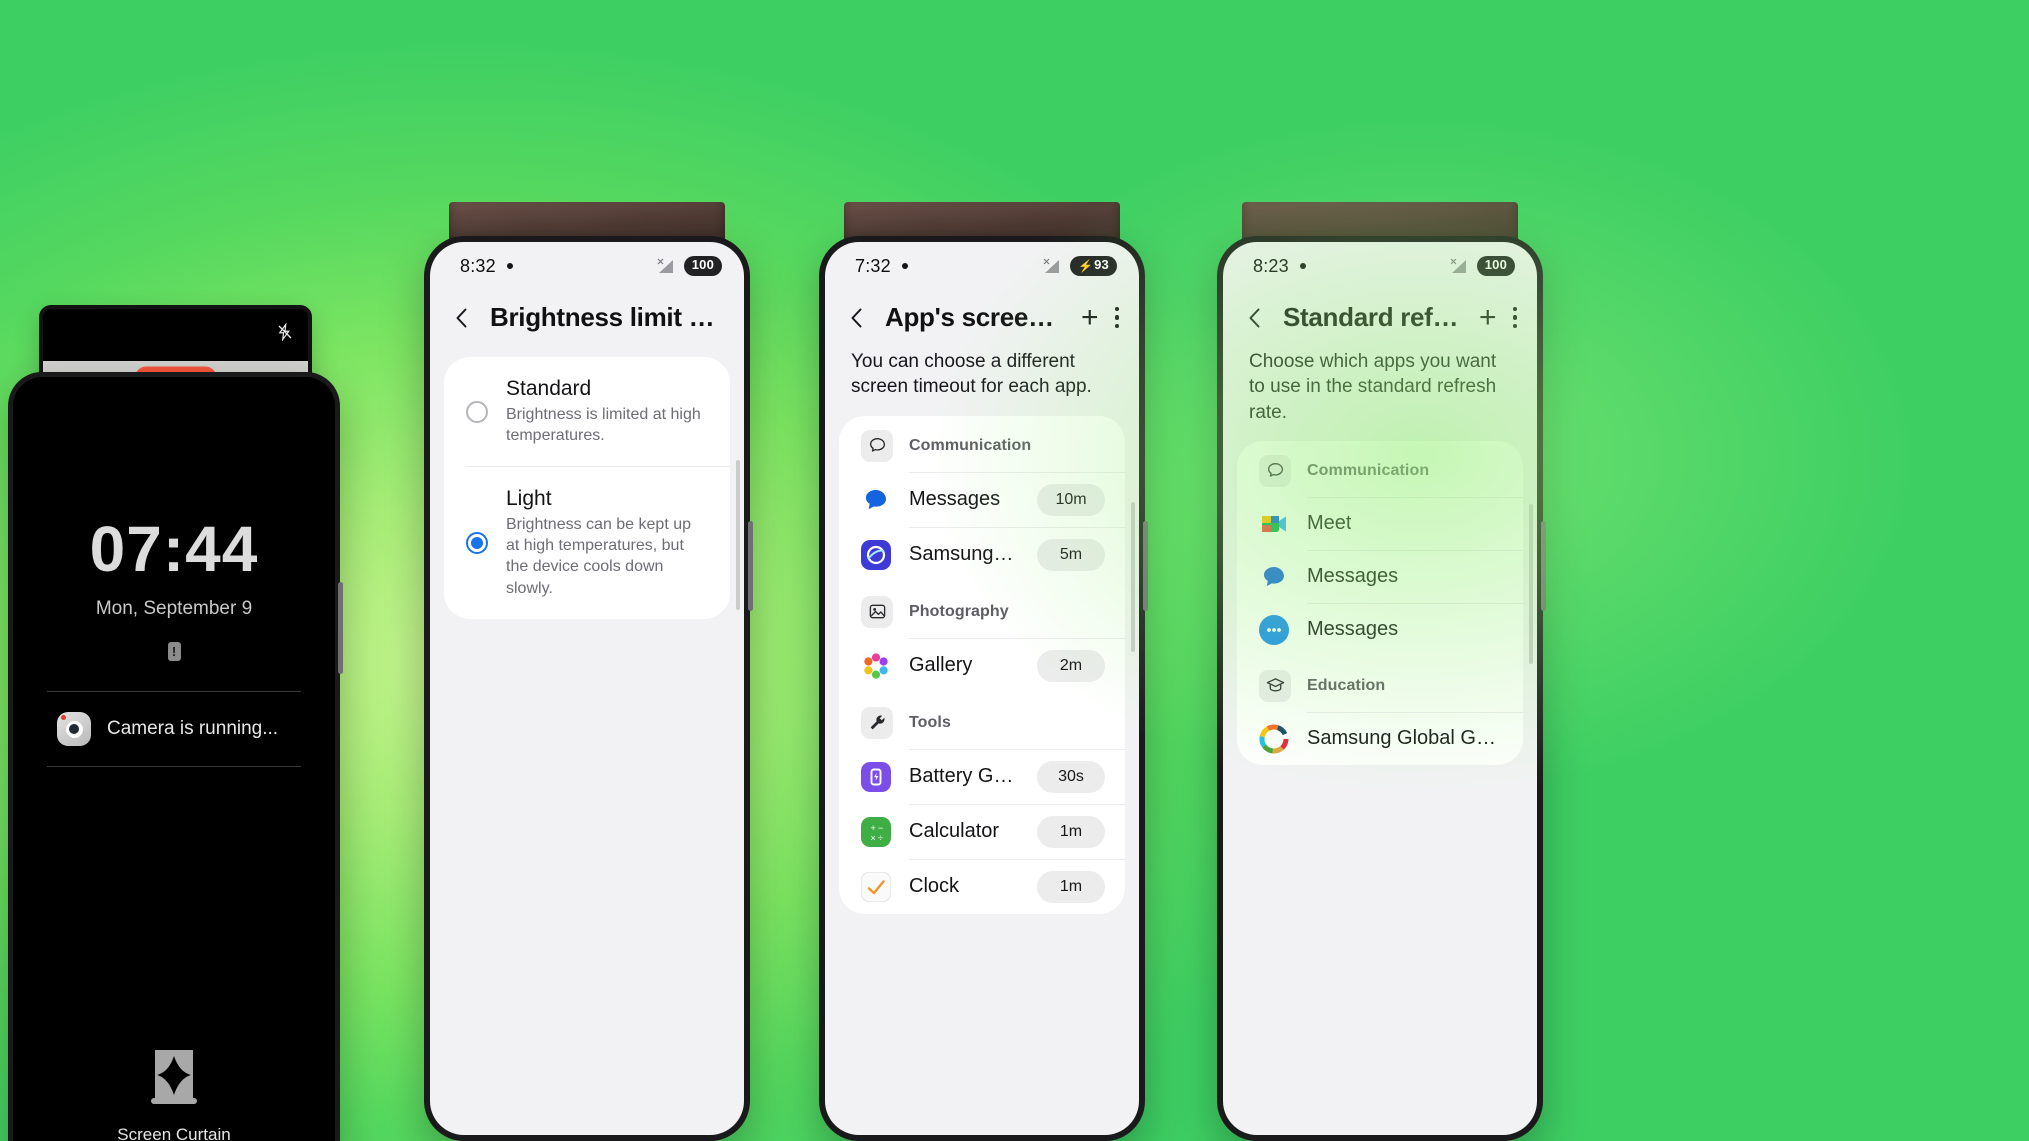  I want to click on page-header: Brightness limit profile, so click(587, 311).